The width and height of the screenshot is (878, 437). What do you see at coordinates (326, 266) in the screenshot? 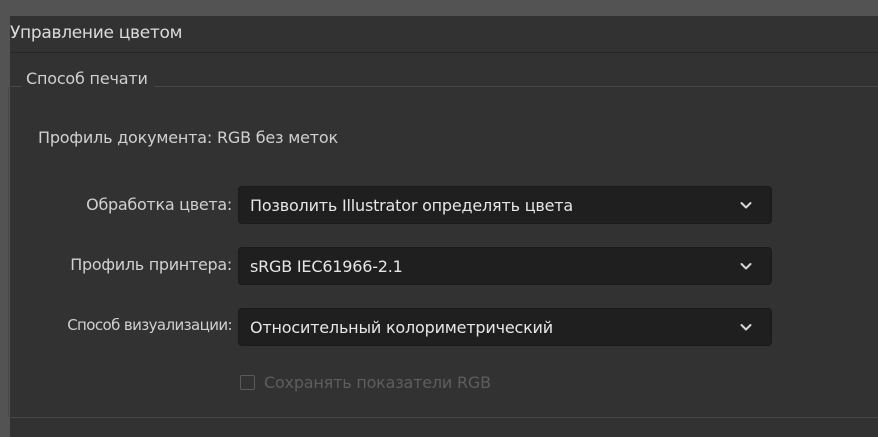
I see `printer-profile-value: sRGB IEC61966-2.1` at bounding box center [326, 266].